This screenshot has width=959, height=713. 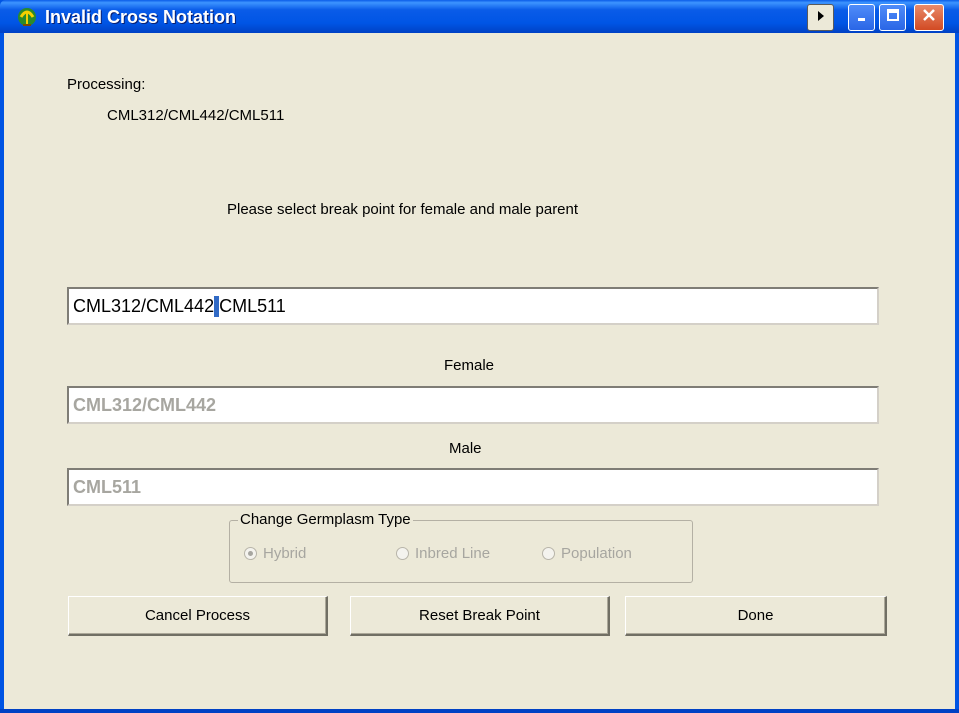 I want to click on cross-before-text: CML312/CML442, so click(x=144, y=306).